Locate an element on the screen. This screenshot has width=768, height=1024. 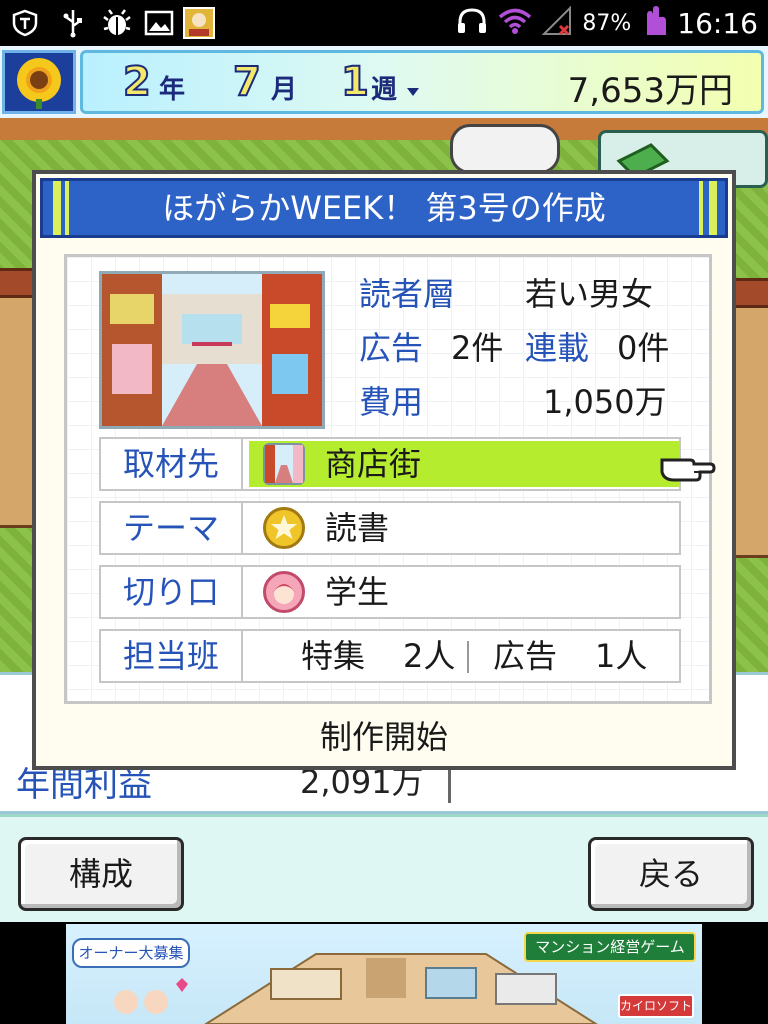
headphones-icon is located at coordinates (472, 23).